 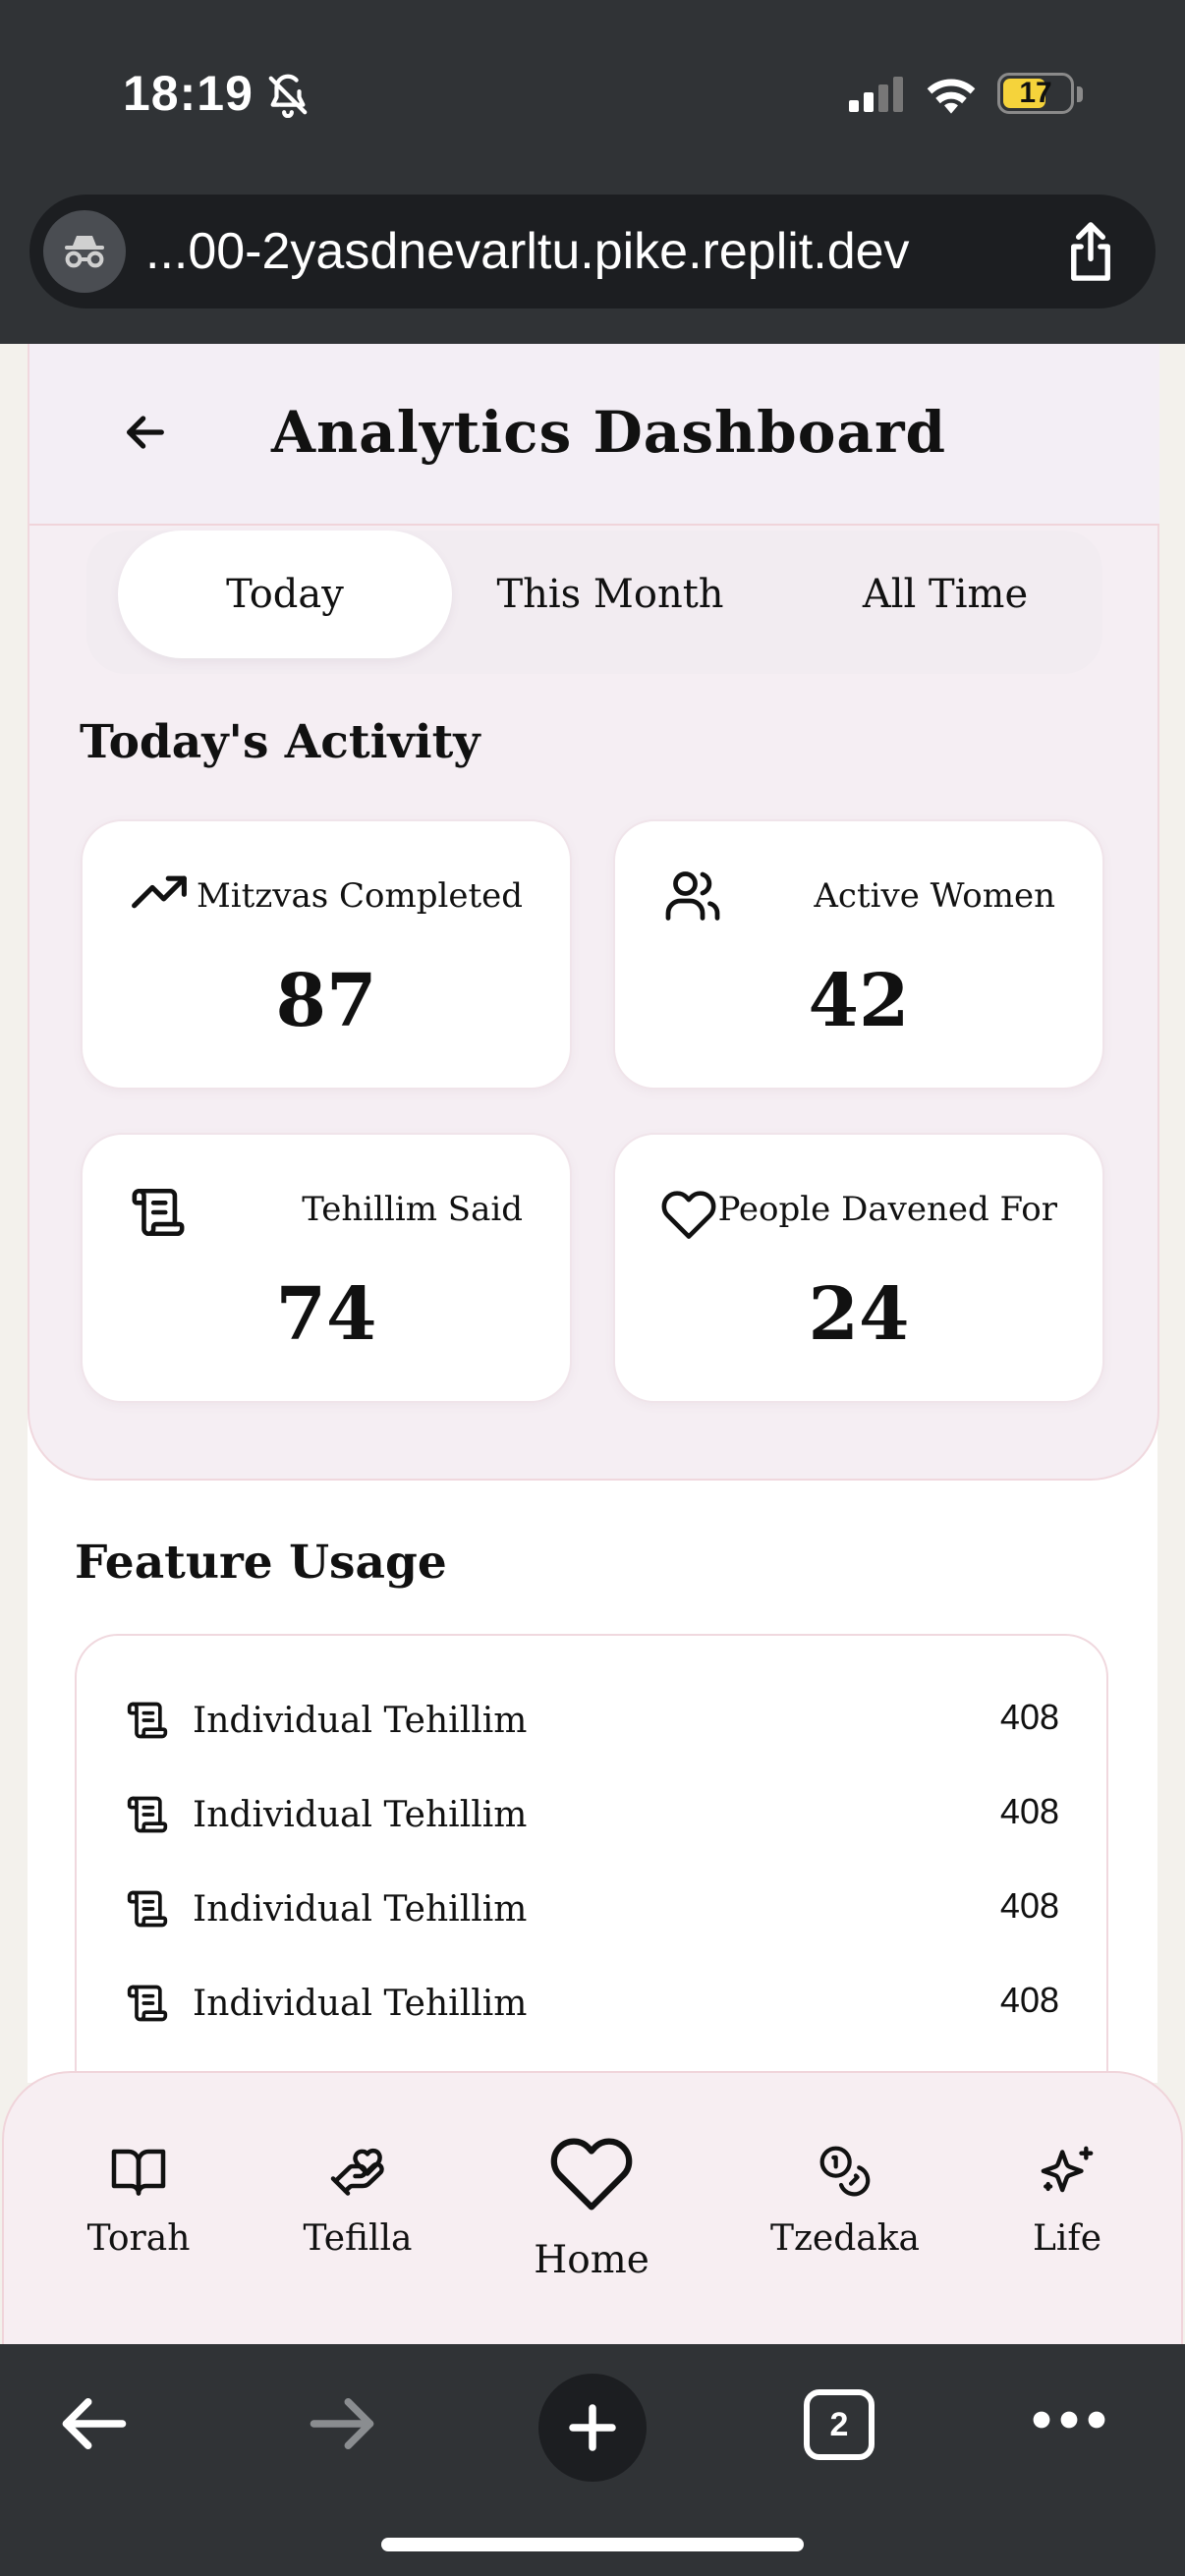 I want to click on stat-card-davened: People Davened For 24, so click(x=859, y=1268).